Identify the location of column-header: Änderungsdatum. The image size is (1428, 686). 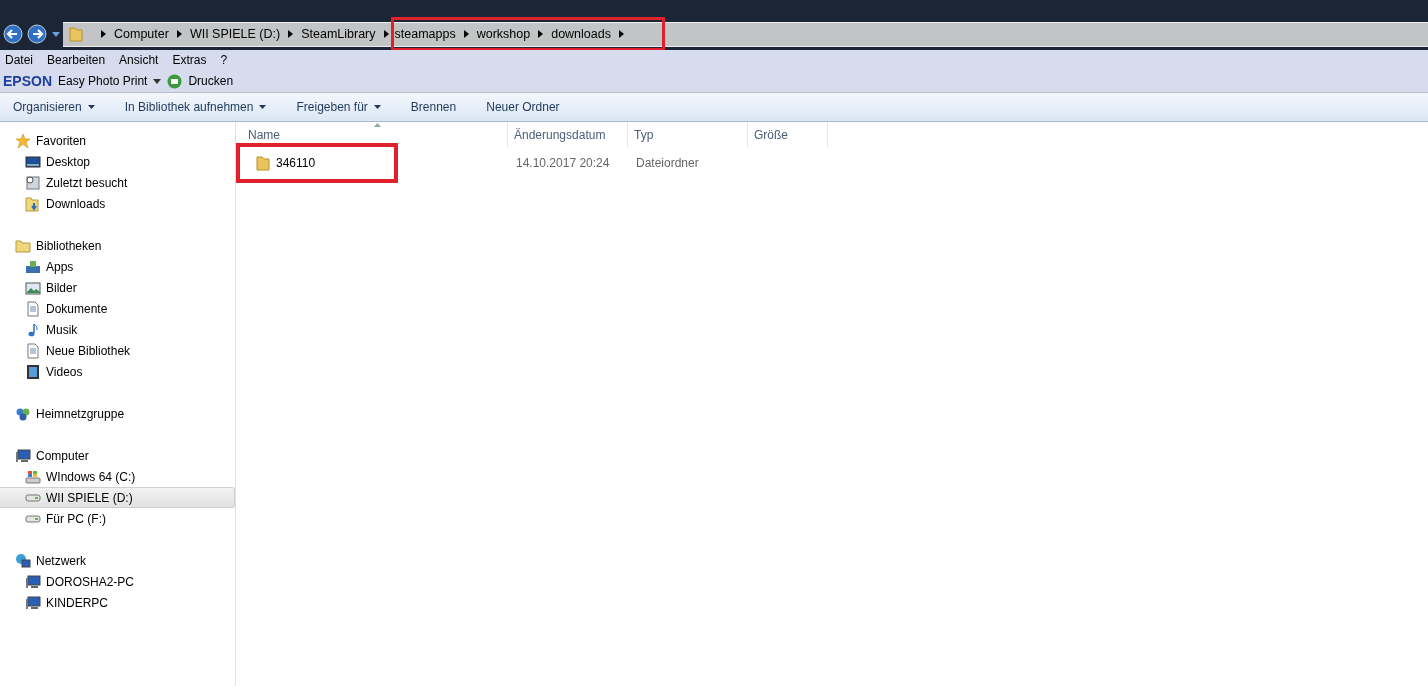
(568, 134).